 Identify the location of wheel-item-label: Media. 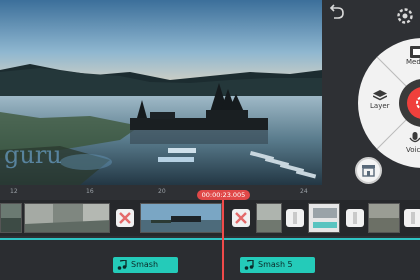
(413, 62).